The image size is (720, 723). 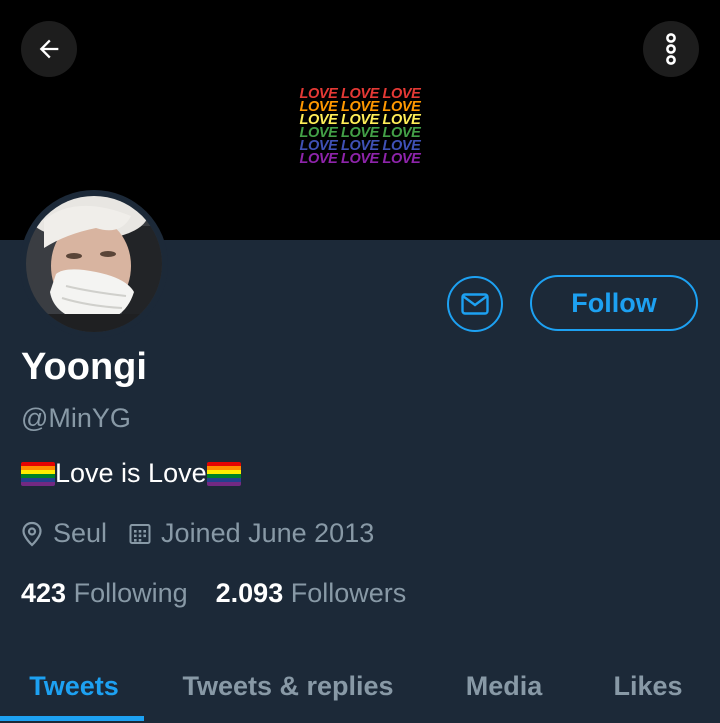 I want to click on follow-counts: 423 Following 2.093 Followers, so click(x=213, y=593).